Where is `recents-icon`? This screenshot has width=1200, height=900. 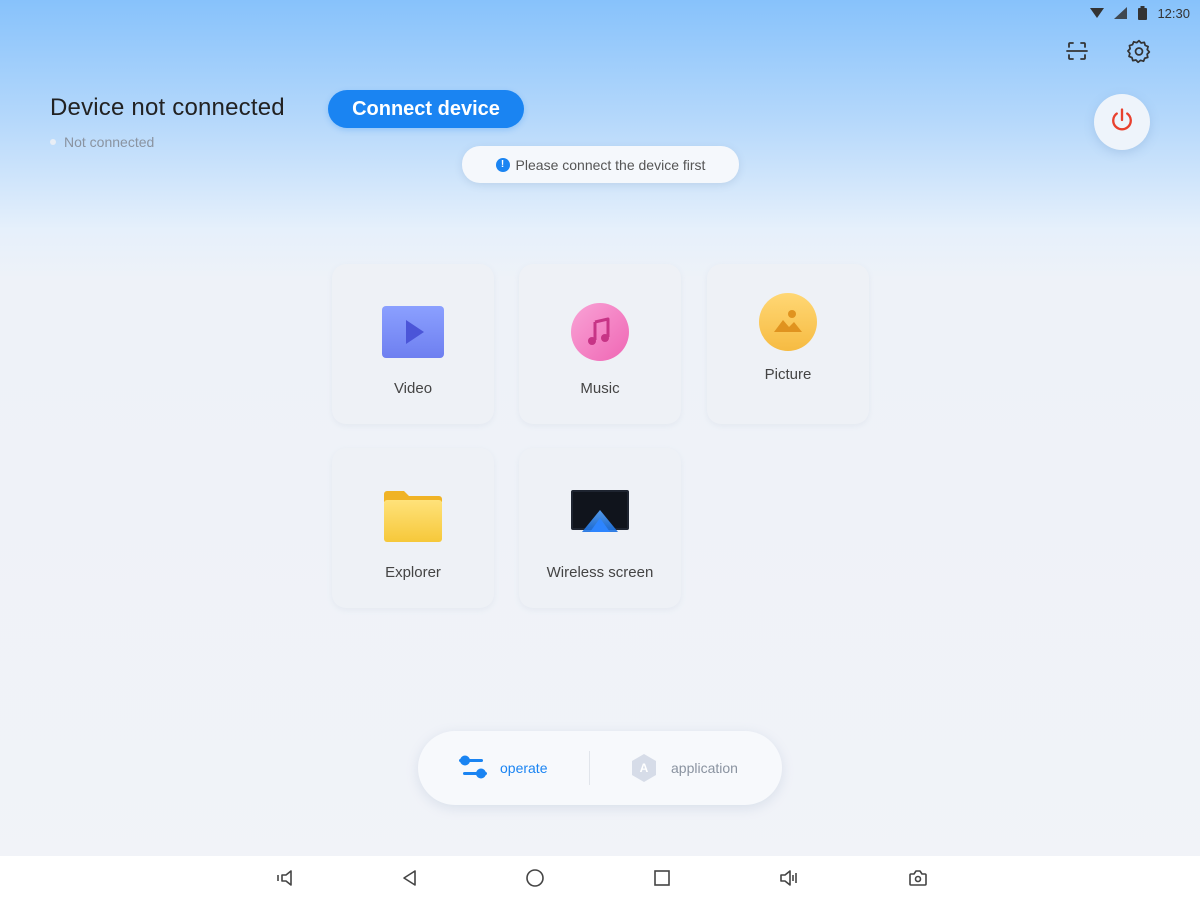
recents-icon is located at coordinates (662, 878).